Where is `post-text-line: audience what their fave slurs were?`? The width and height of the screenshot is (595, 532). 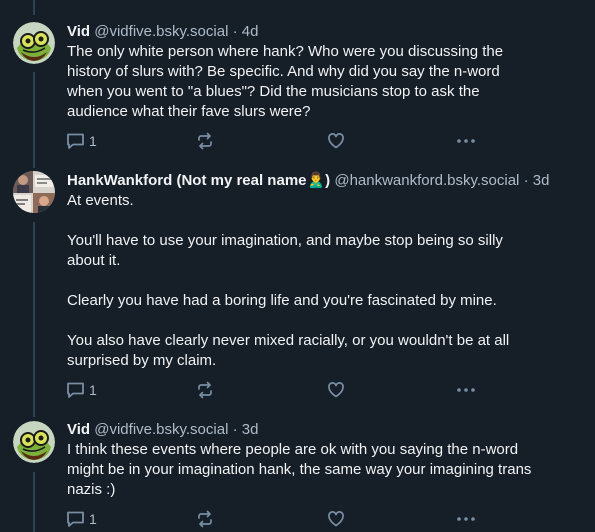 post-text-line: audience what their fave slurs were? is located at coordinates (189, 111).